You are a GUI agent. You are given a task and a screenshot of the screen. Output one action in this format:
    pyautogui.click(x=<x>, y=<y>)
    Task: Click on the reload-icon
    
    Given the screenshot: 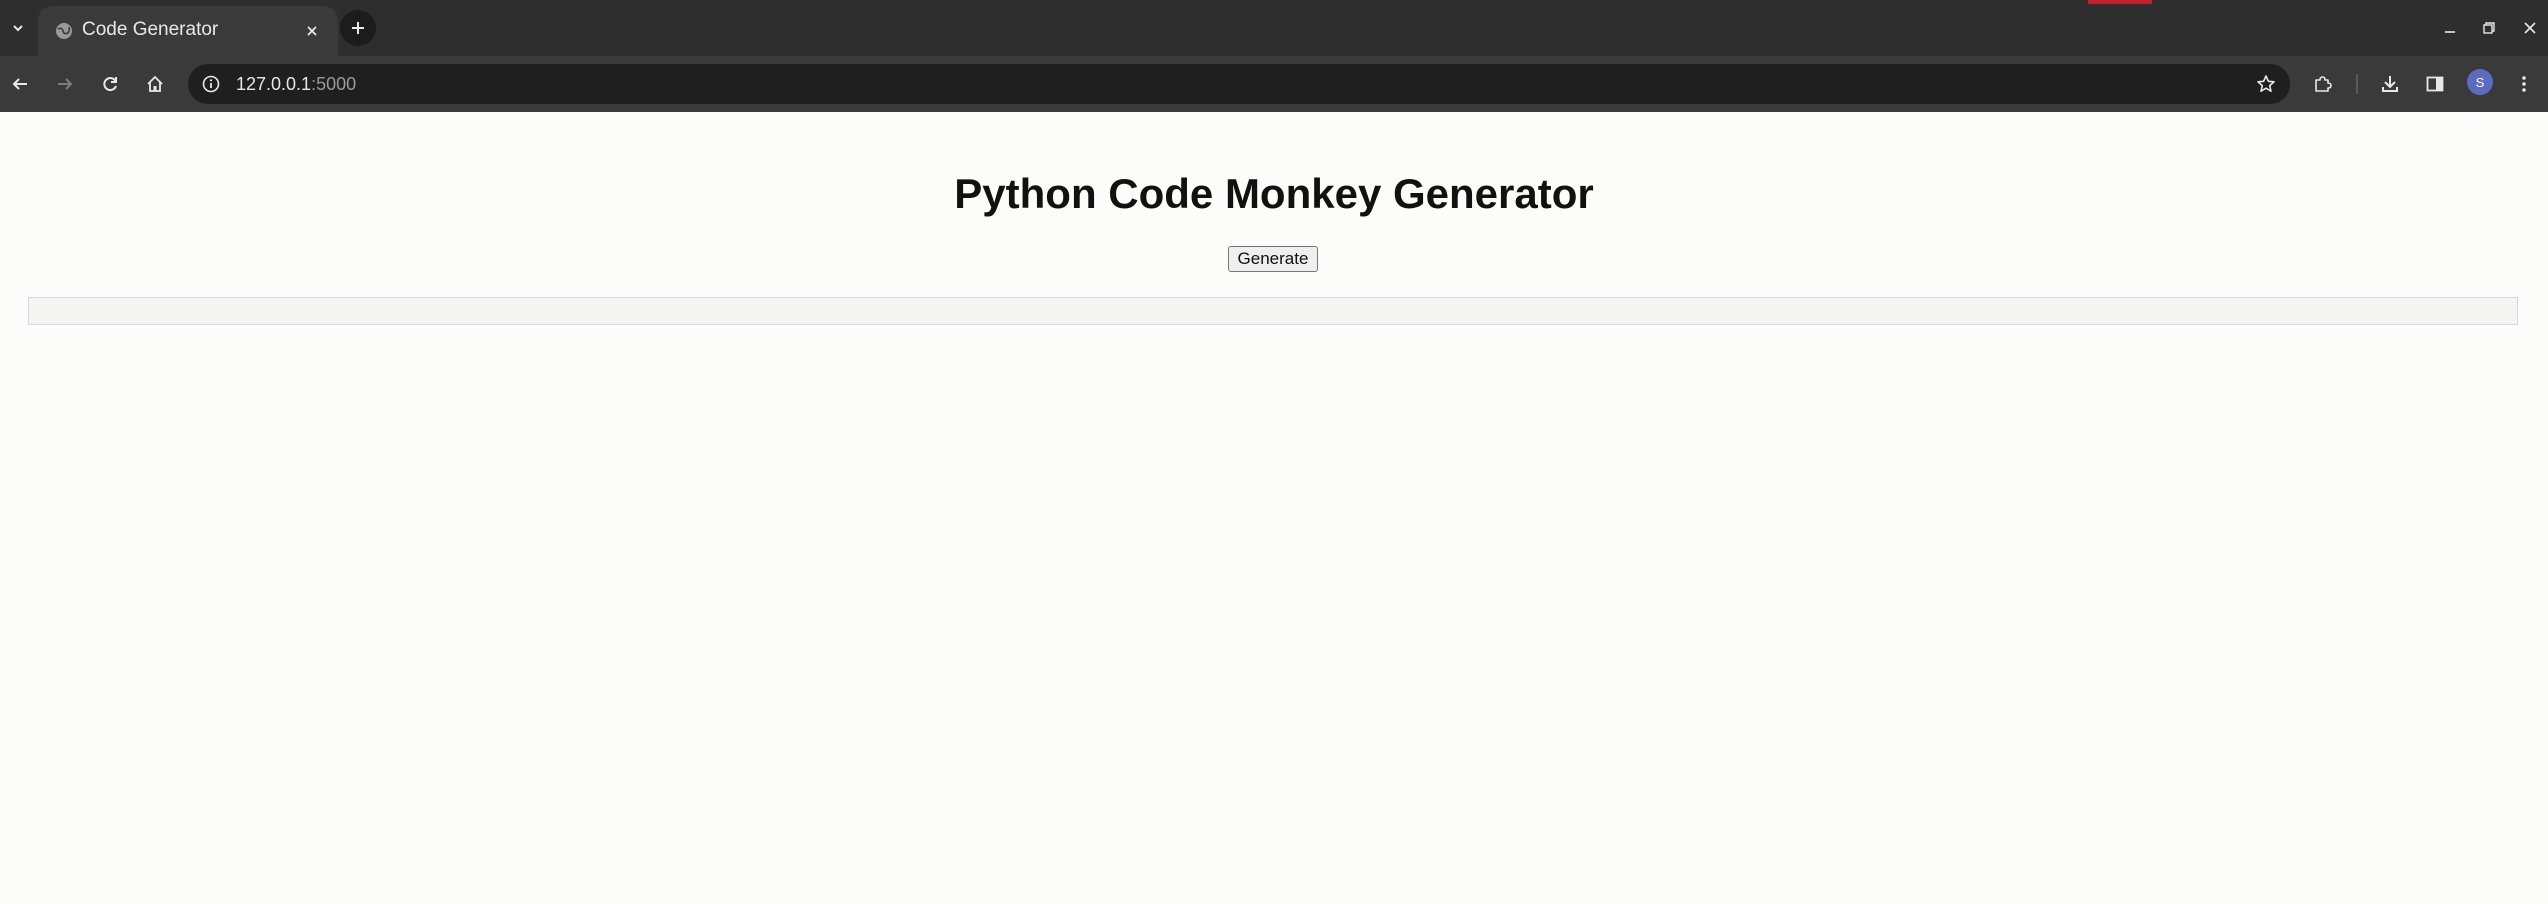 What is the action you would take?
    pyautogui.click(x=110, y=84)
    